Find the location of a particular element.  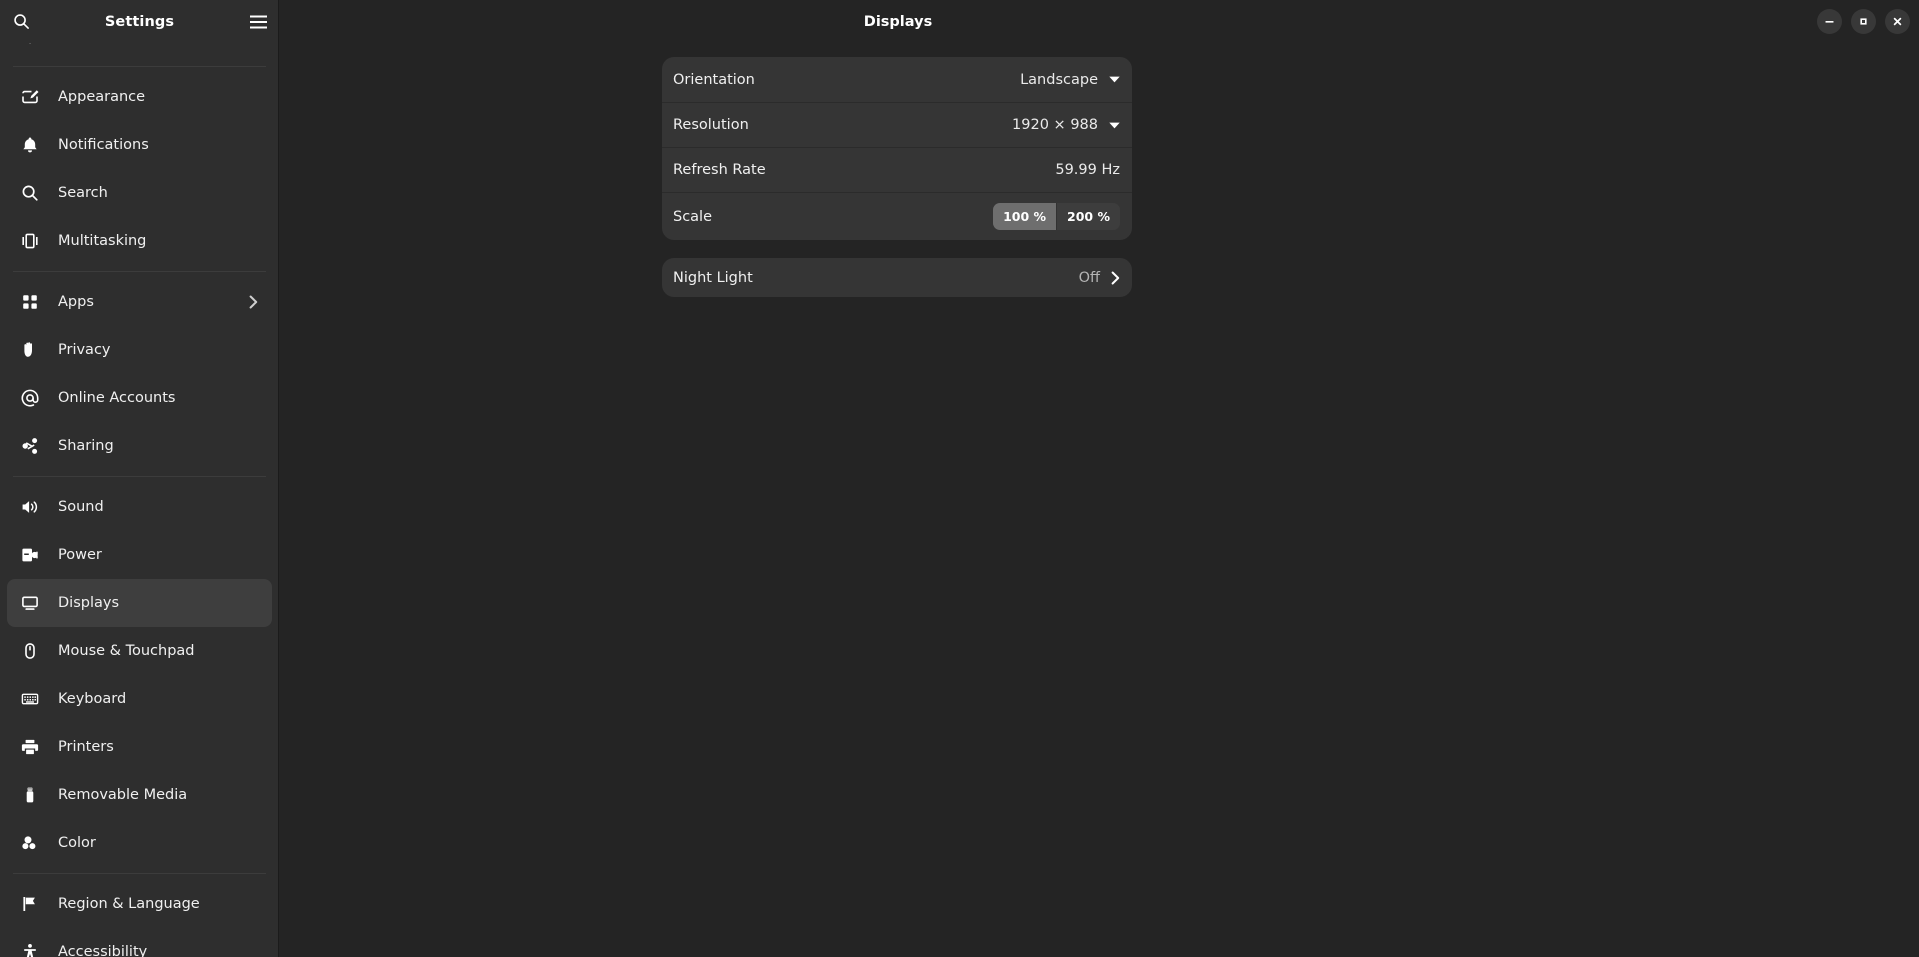

refresh-rate-label: Refresh Rate is located at coordinates (719, 170).